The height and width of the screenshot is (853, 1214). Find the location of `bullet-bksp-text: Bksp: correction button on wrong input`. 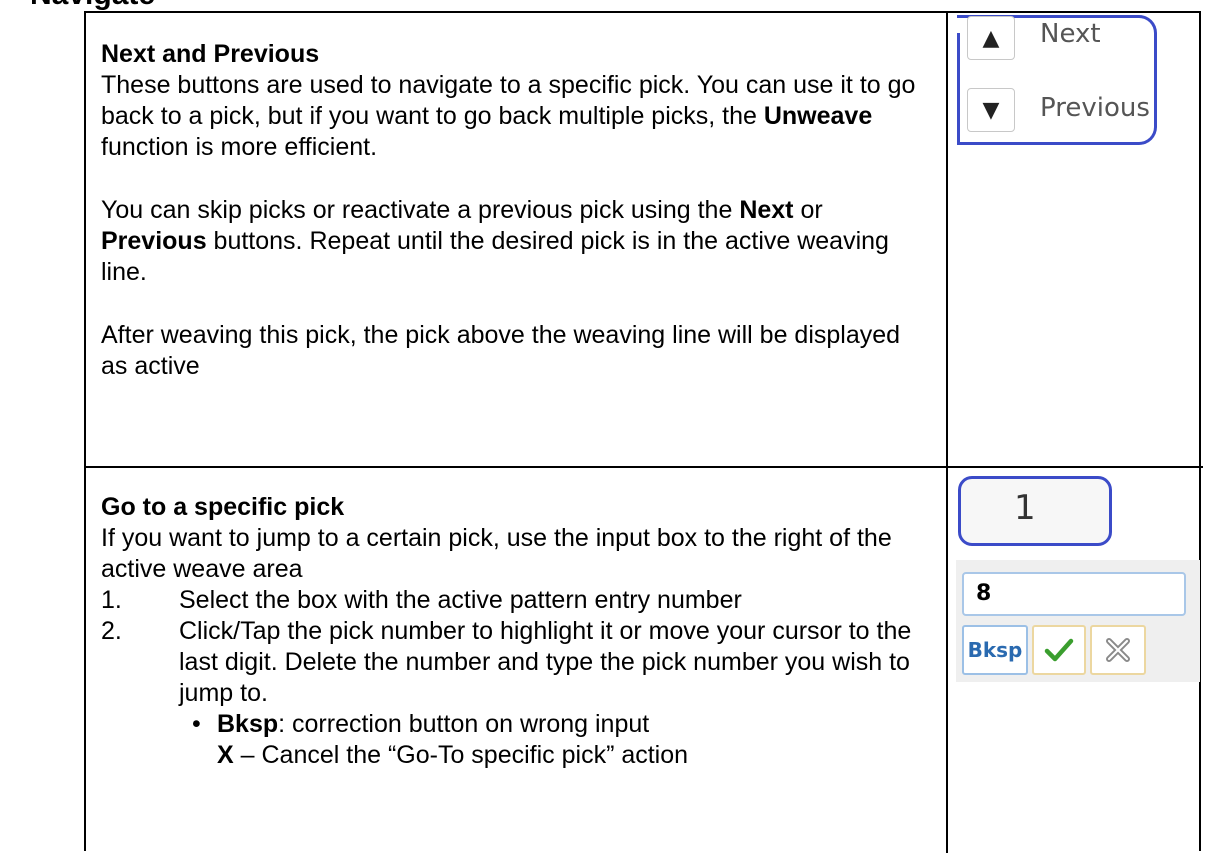

bullet-bksp-text: Bksp: correction button on wrong input is located at coordinates (433, 724).